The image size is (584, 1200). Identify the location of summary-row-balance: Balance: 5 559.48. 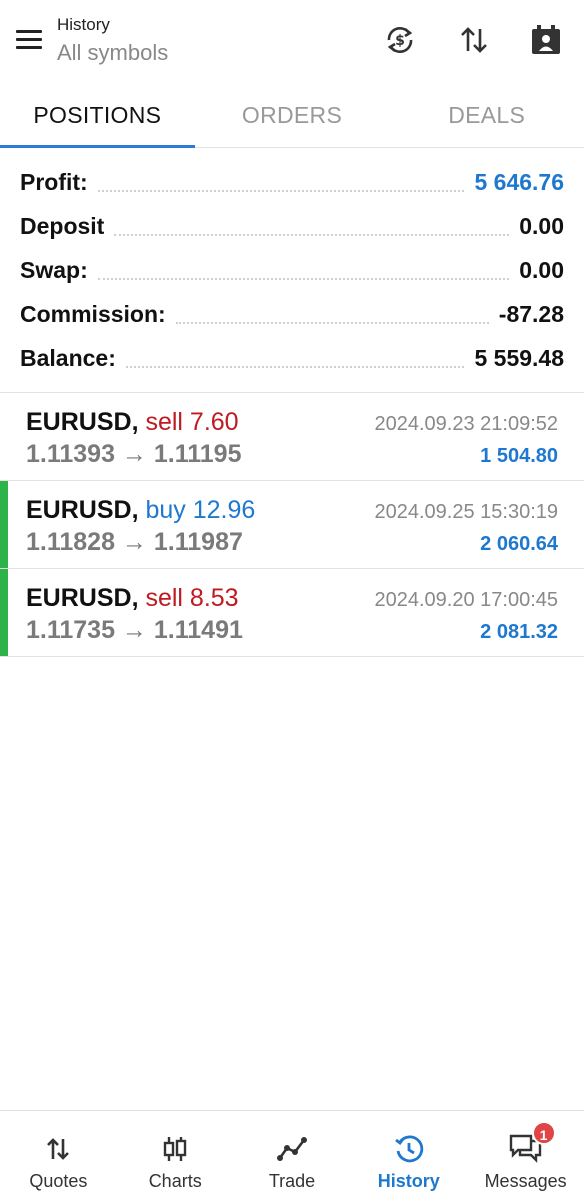
(292, 358).